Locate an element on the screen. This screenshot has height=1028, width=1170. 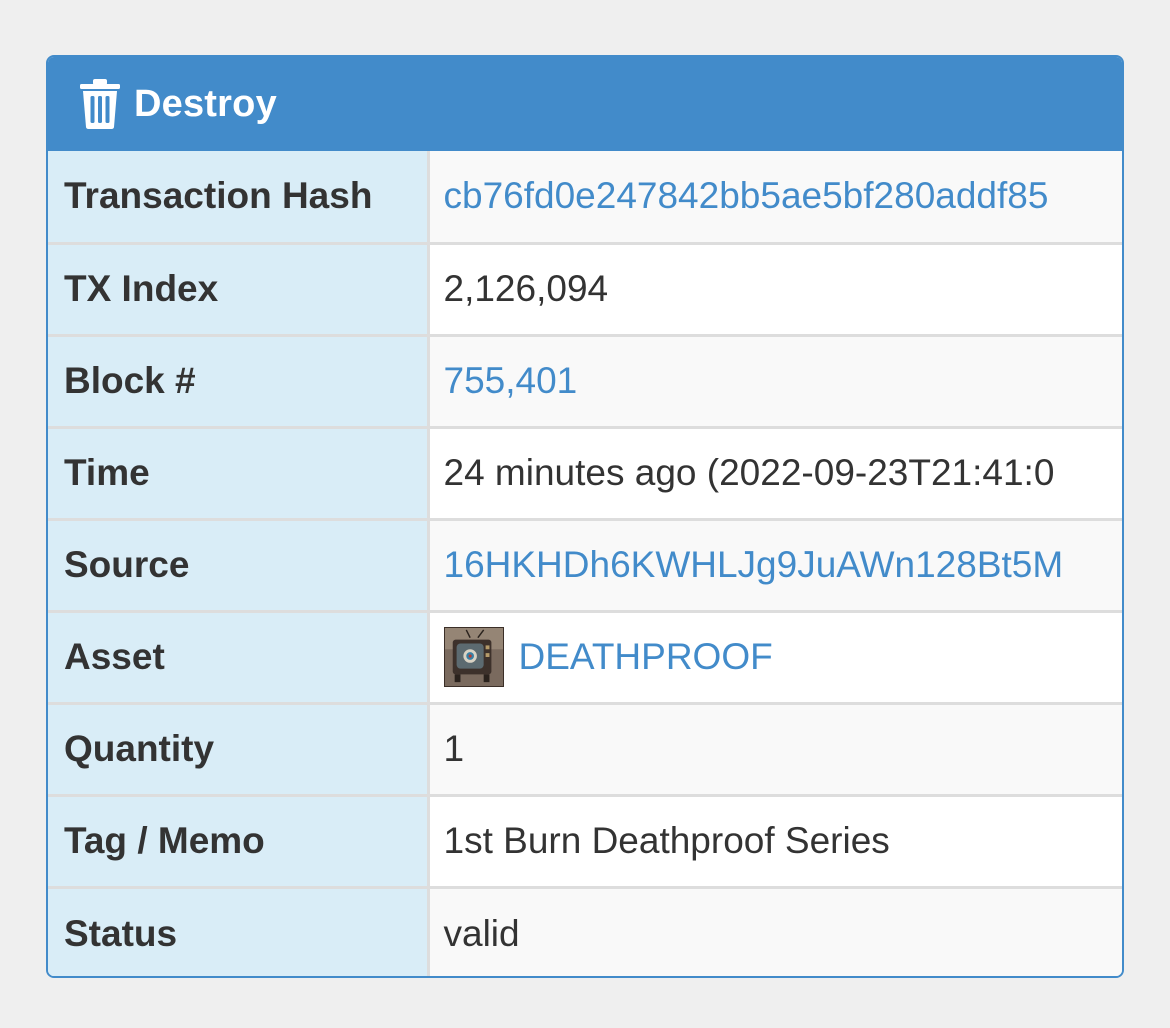
row-label-quantity: Quantity is located at coordinates (239, 748).